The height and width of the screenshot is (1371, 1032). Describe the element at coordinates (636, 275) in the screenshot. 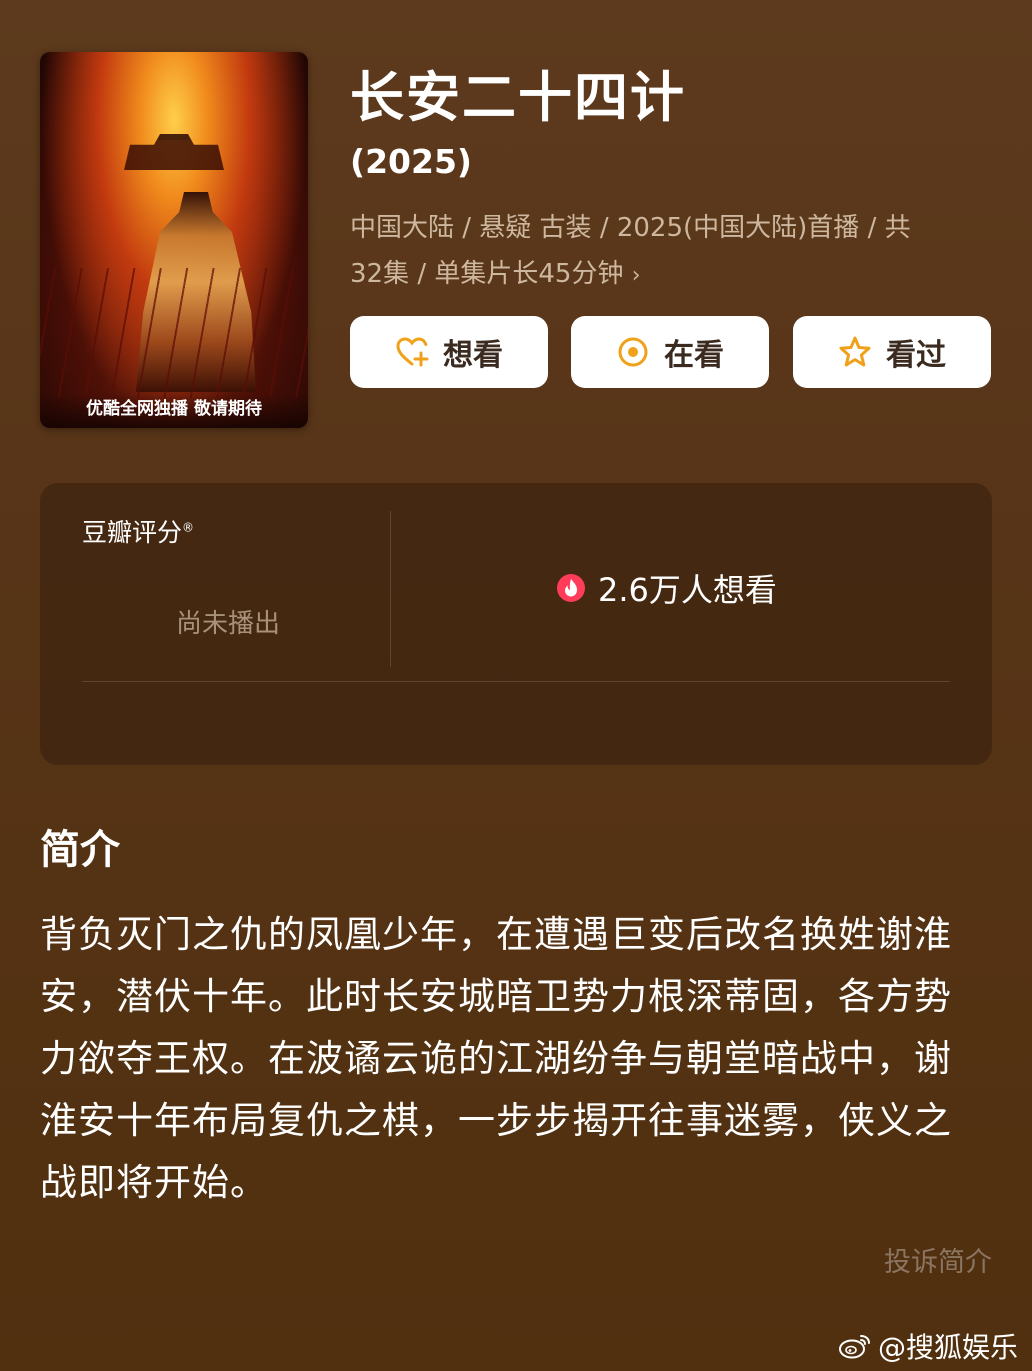

I see `chevron-right-icon: ›` at that location.